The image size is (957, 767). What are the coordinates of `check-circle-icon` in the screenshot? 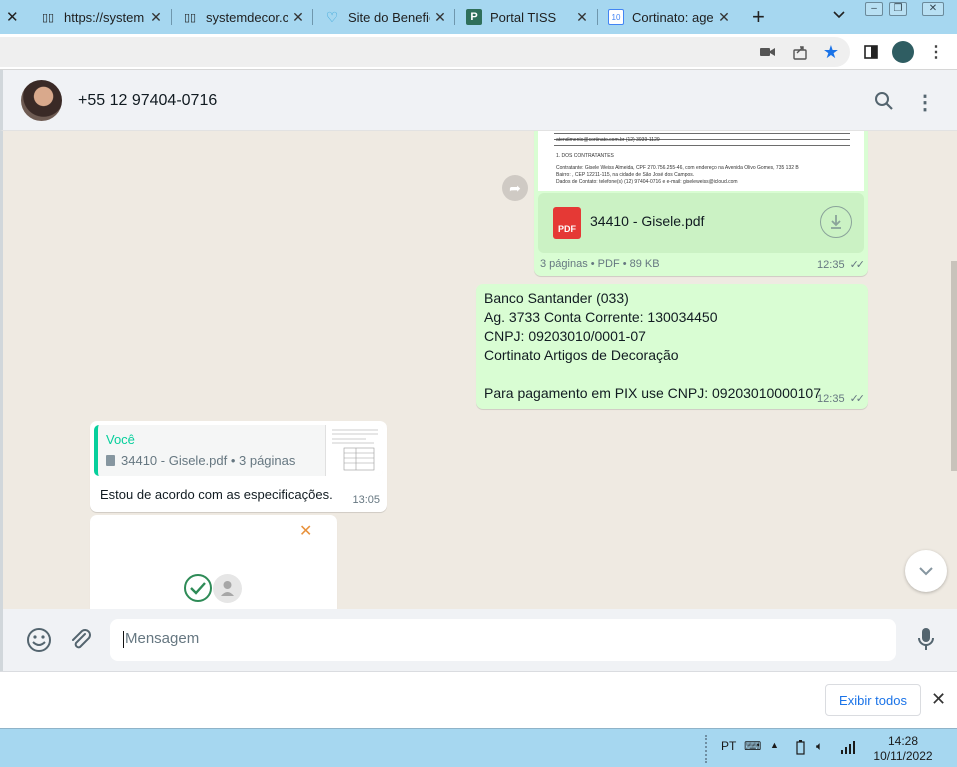 It's located at (198, 588).